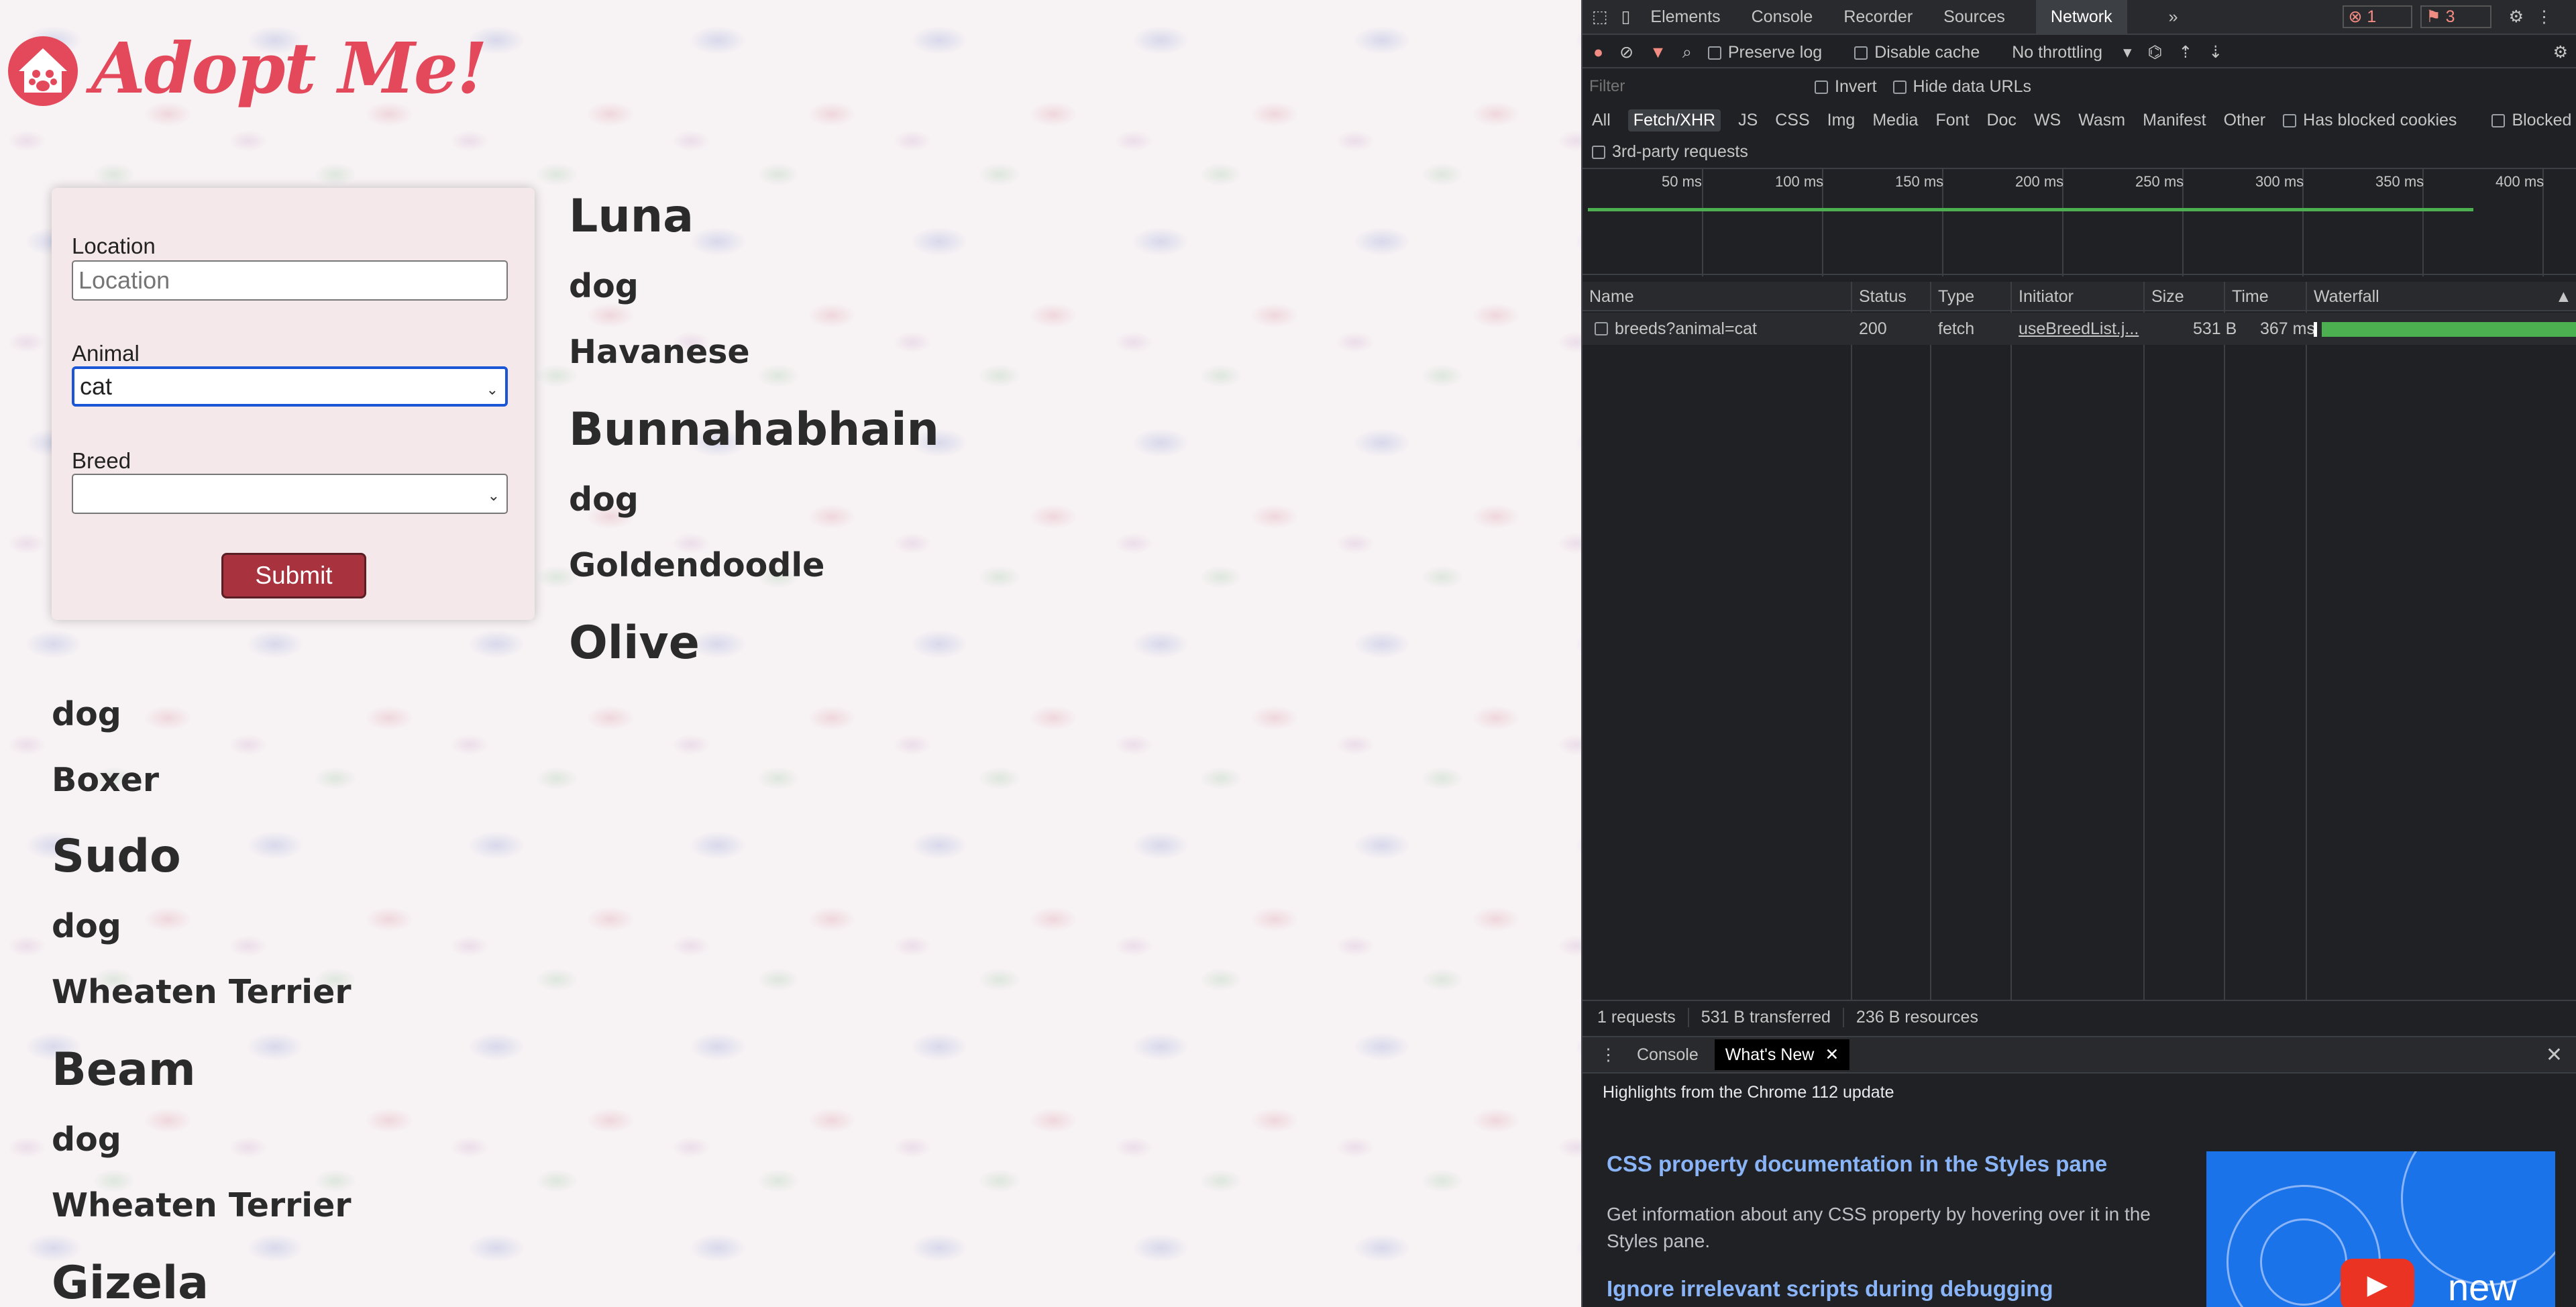 This screenshot has height=1307, width=2576. I want to click on type-filter-js: JS, so click(1748, 120).